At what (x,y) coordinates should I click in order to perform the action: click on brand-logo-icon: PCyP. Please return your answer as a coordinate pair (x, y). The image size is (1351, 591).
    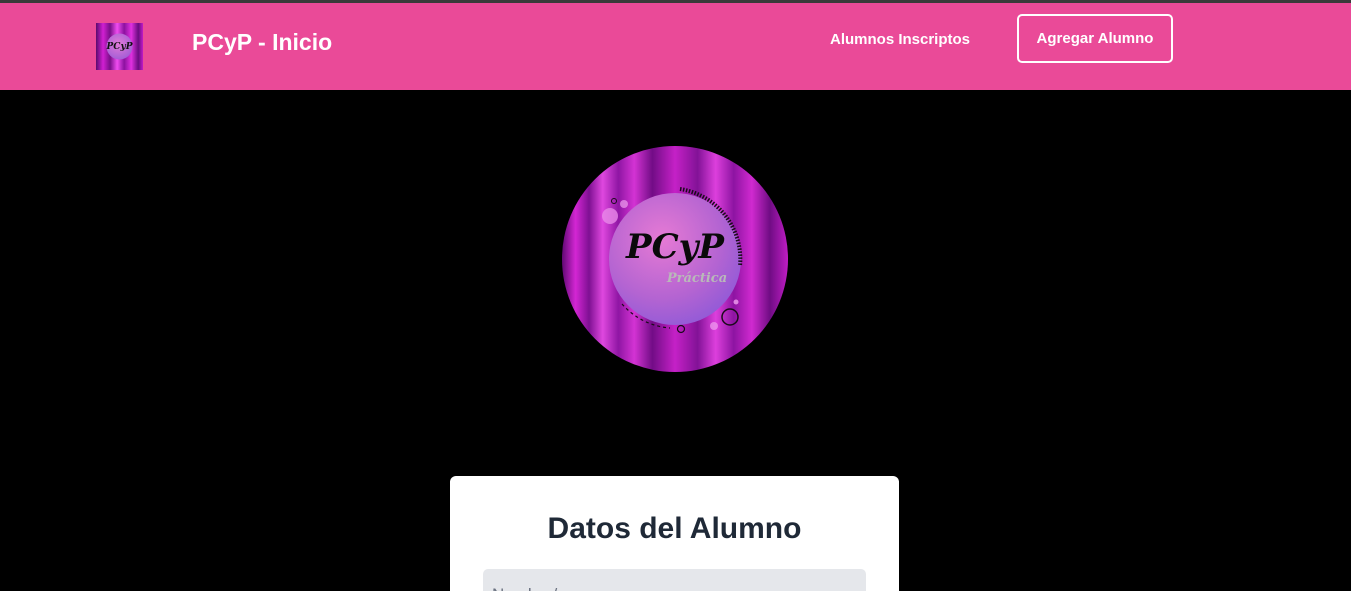
    Looking at the image, I should click on (119, 46).